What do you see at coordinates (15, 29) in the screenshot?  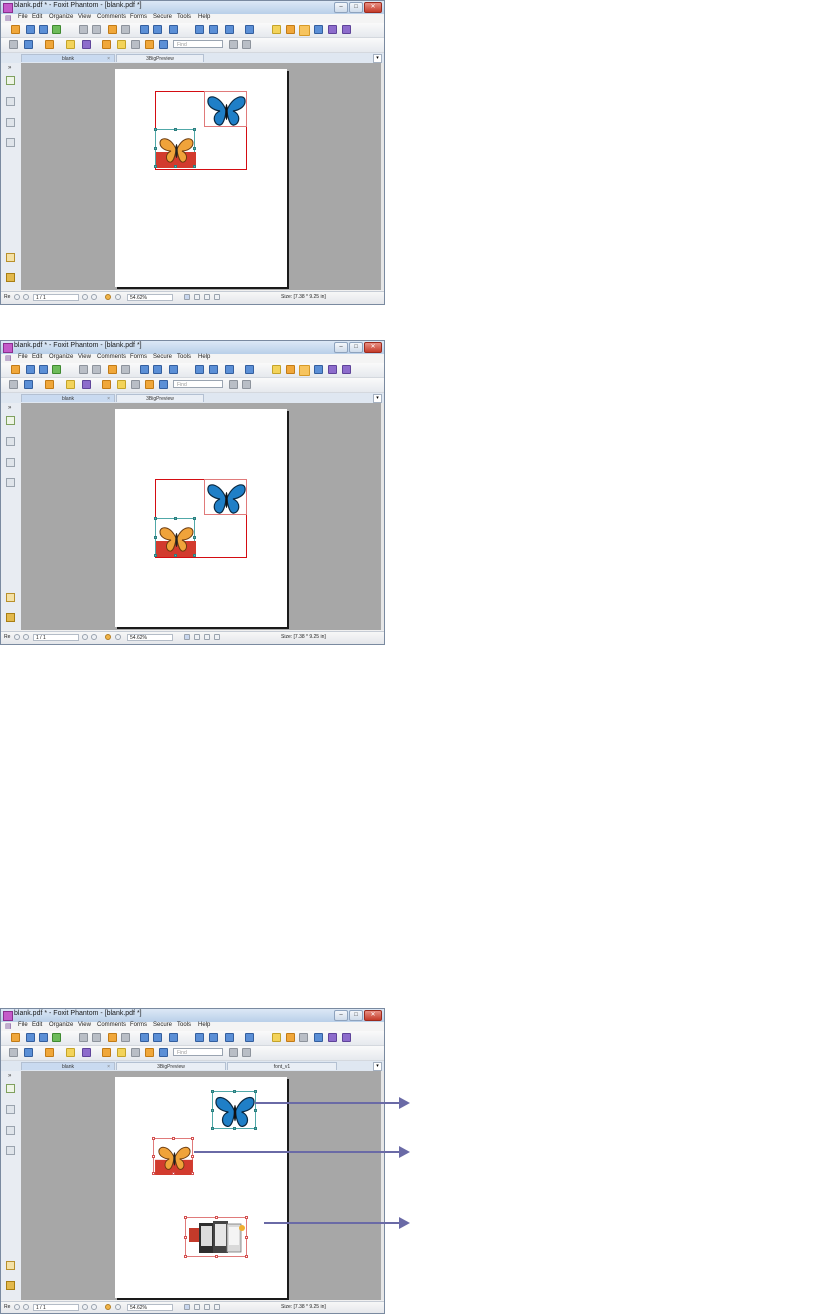 I see `open-icon` at bounding box center [15, 29].